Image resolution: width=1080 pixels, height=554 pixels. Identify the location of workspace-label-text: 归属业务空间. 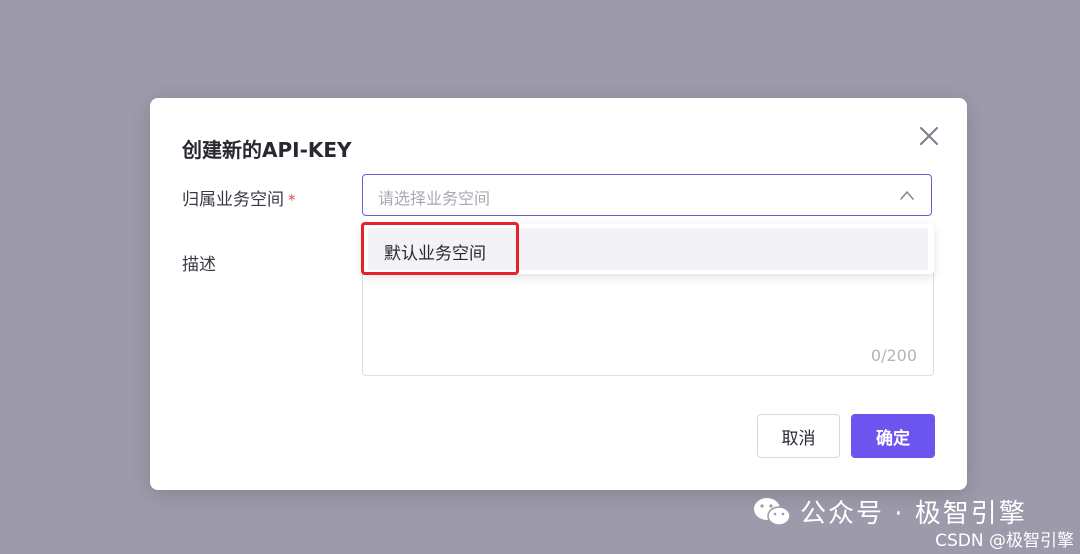
(233, 200).